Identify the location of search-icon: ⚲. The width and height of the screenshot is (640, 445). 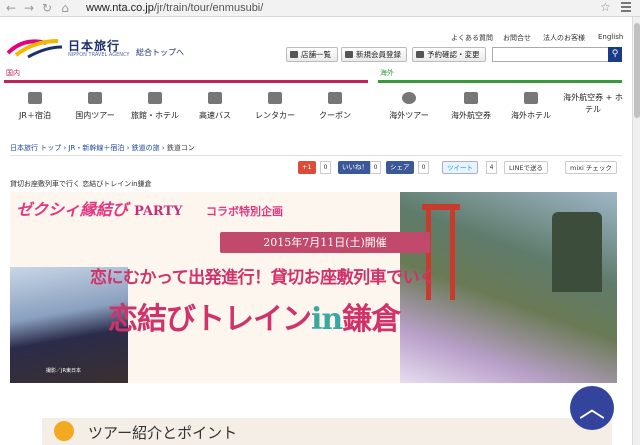
(615, 54).